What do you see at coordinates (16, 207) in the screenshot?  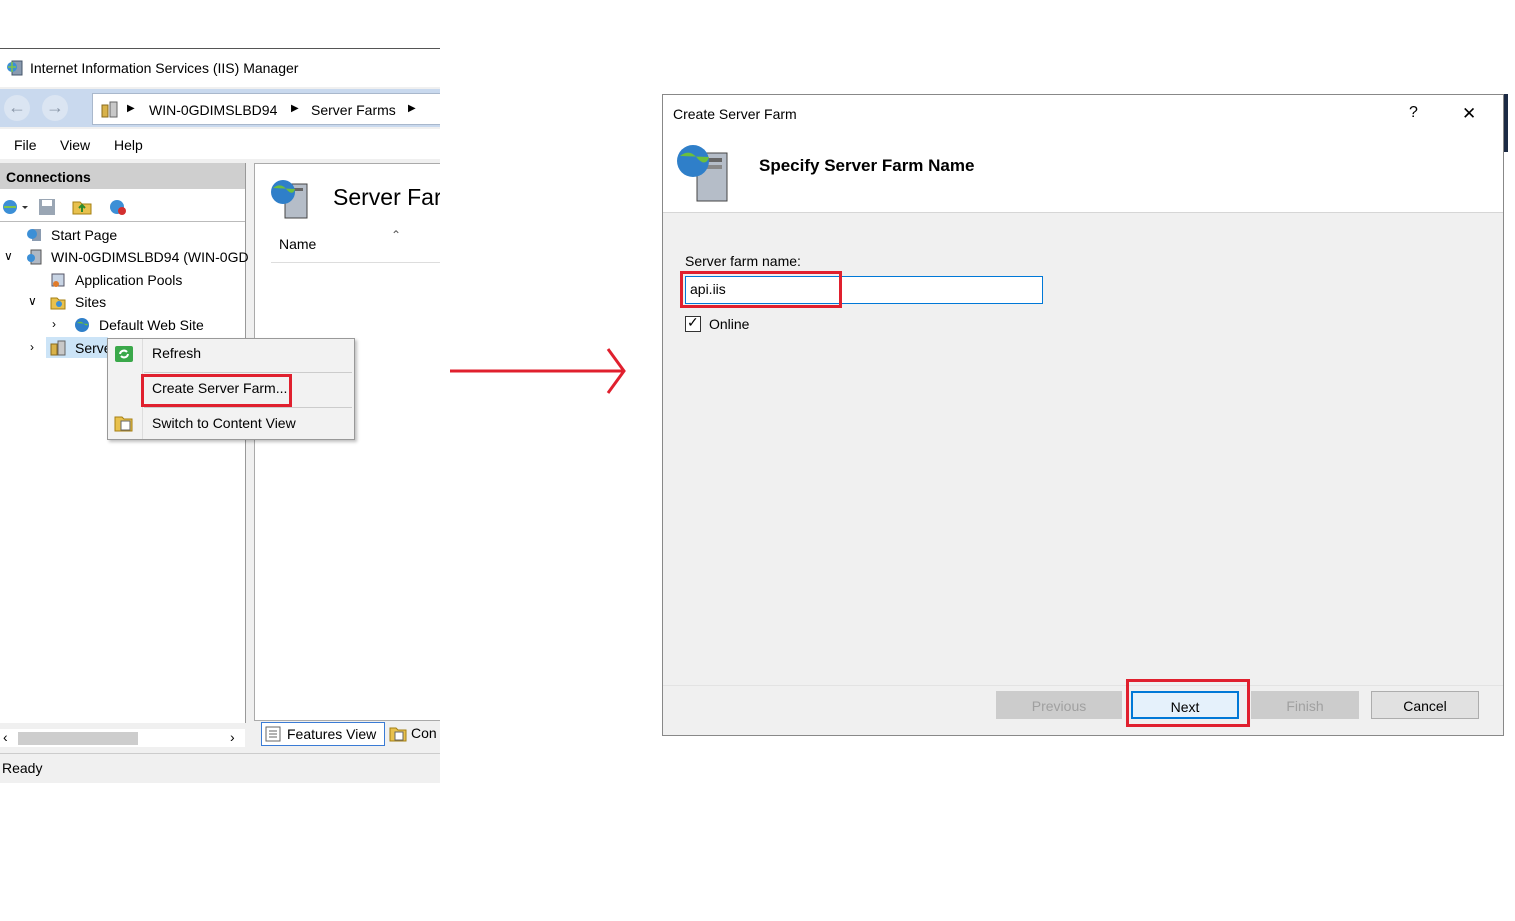 I see `connect-globe-icon` at bounding box center [16, 207].